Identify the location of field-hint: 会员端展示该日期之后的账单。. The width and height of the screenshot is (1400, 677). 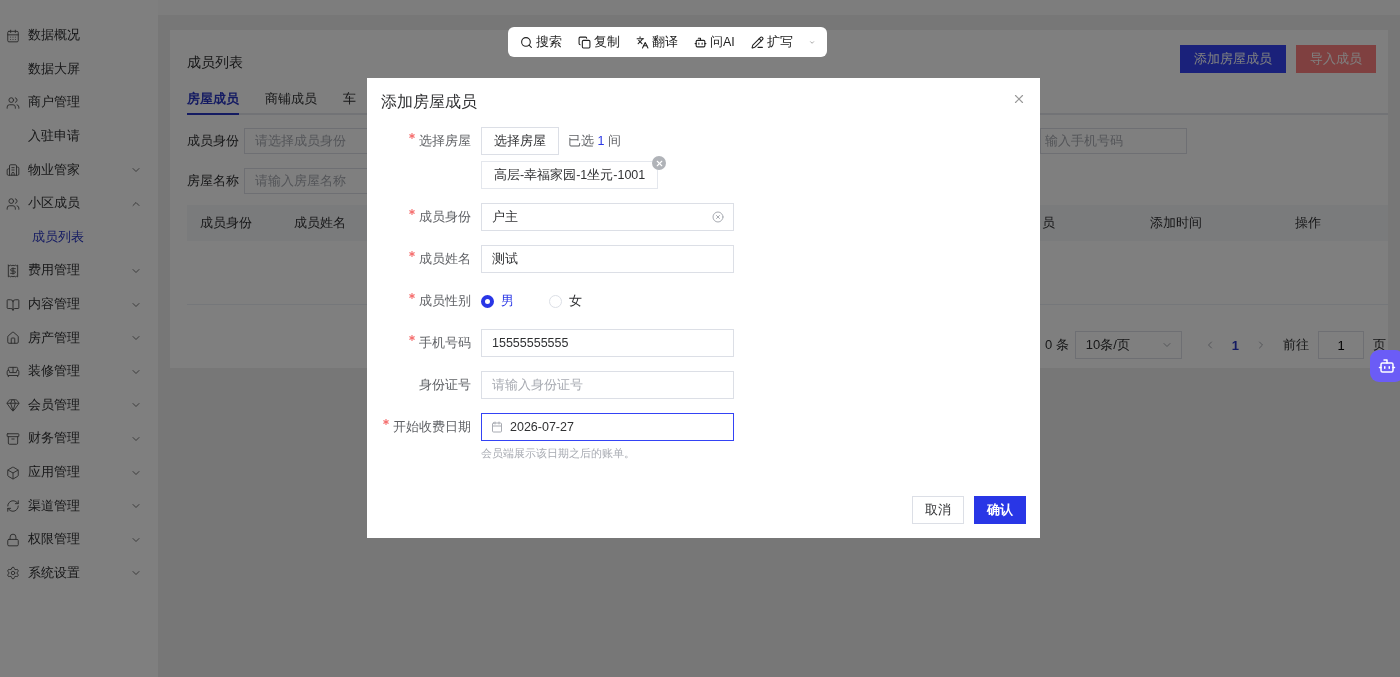
(558, 454).